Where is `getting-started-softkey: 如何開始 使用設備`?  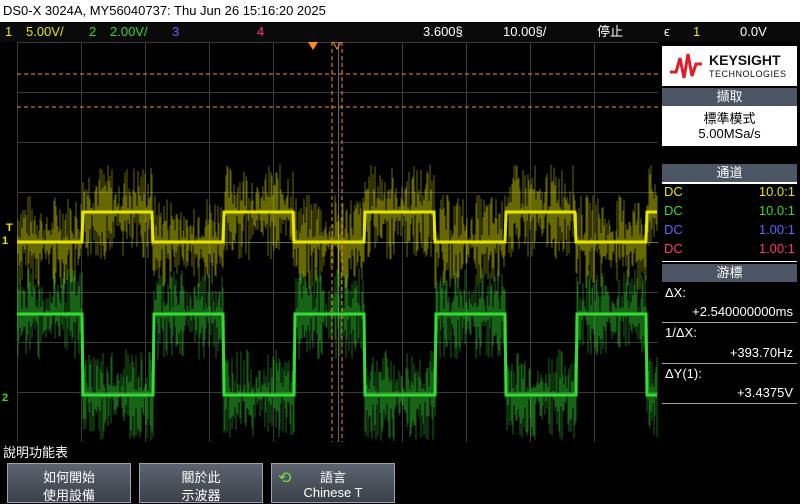
getting-started-softkey: 如何開始 使用設備 is located at coordinates (69, 483).